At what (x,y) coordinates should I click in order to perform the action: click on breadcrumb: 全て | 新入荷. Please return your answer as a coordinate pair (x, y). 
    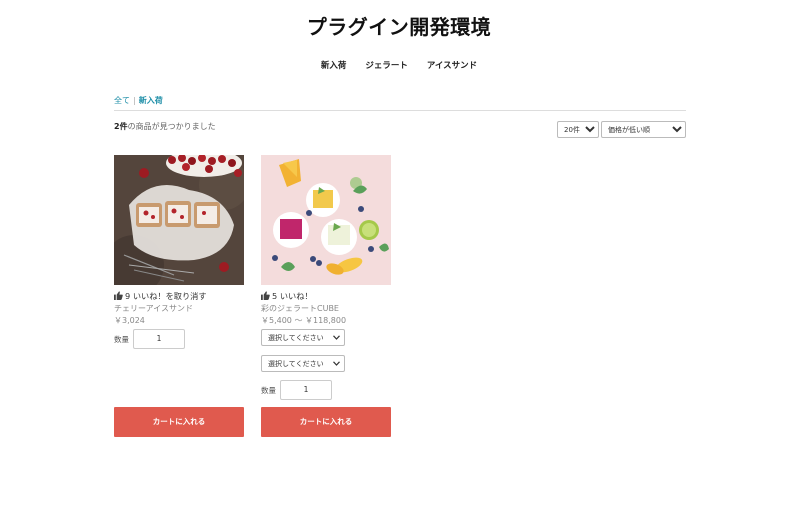
    Looking at the image, I should click on (138, 100).